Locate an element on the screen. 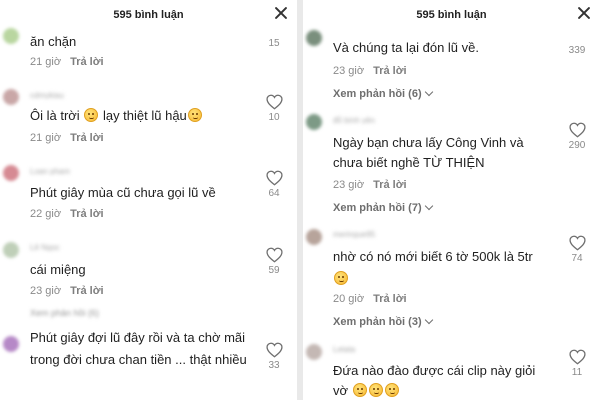  like-group: 74 is located at coordinates (577, 249).